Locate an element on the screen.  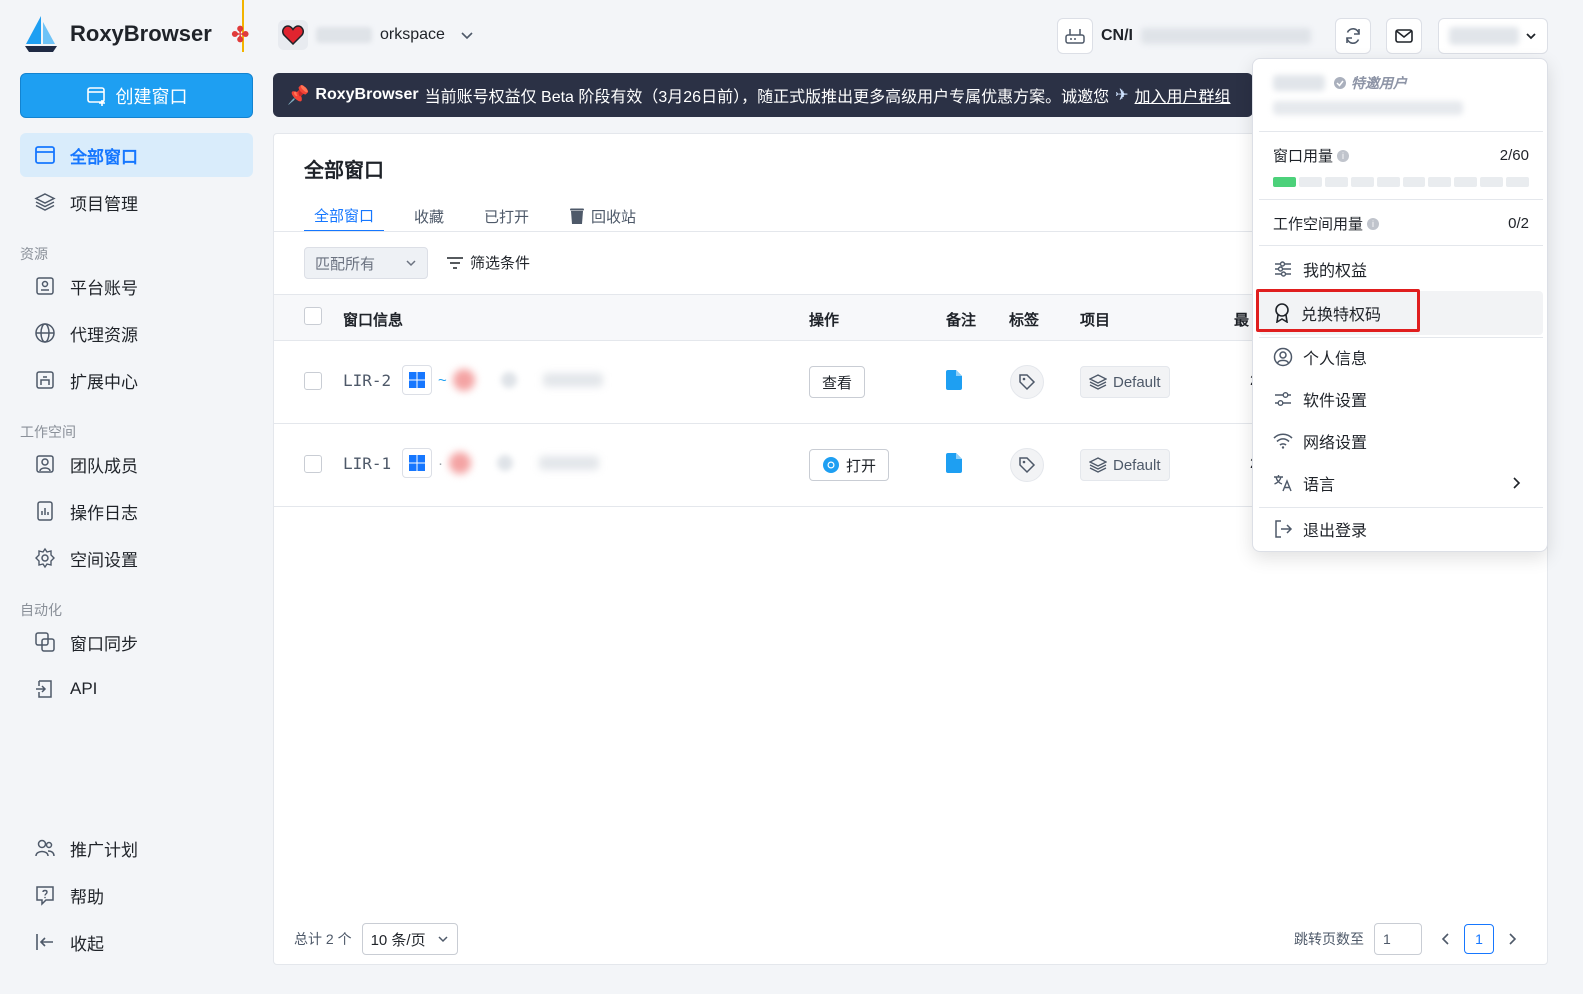
join-group-link: 加入用户群组 is located at coordinates (1183, 95).